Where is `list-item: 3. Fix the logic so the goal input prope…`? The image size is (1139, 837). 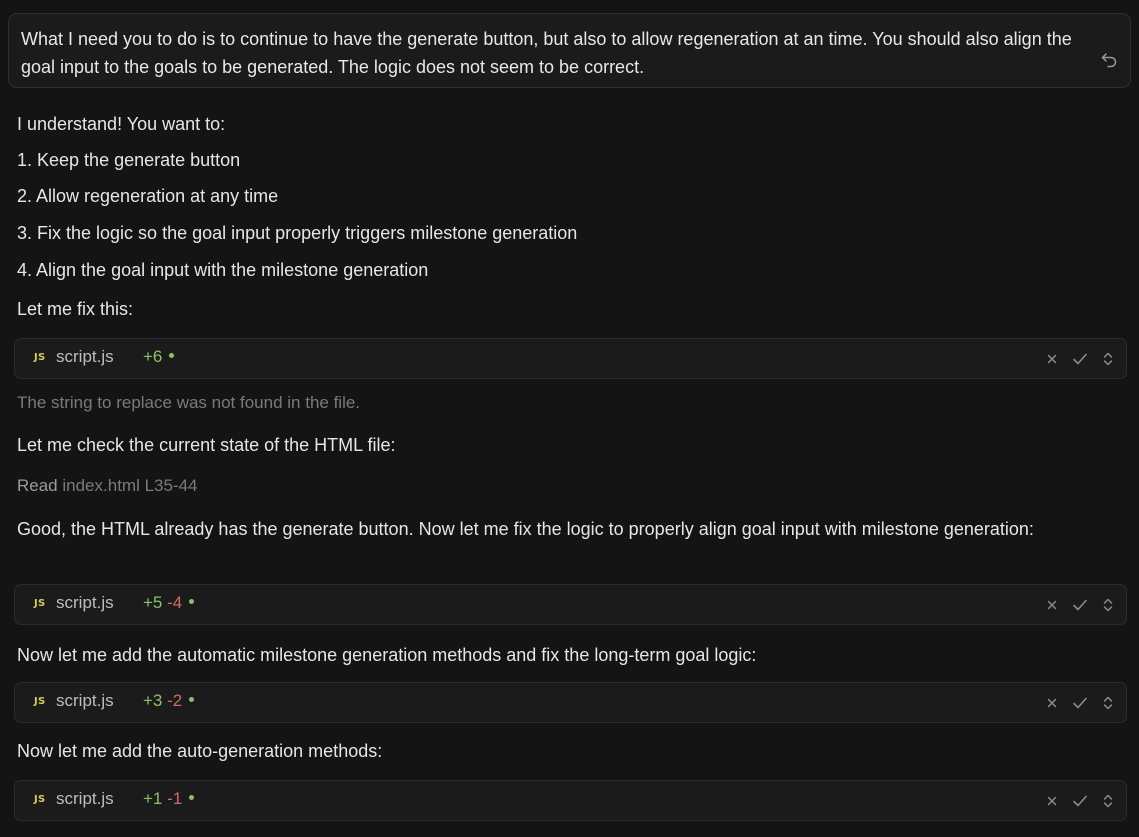
list-item: 3. Fix the logic so the goal input prope… is located at coordinates (297, 233).